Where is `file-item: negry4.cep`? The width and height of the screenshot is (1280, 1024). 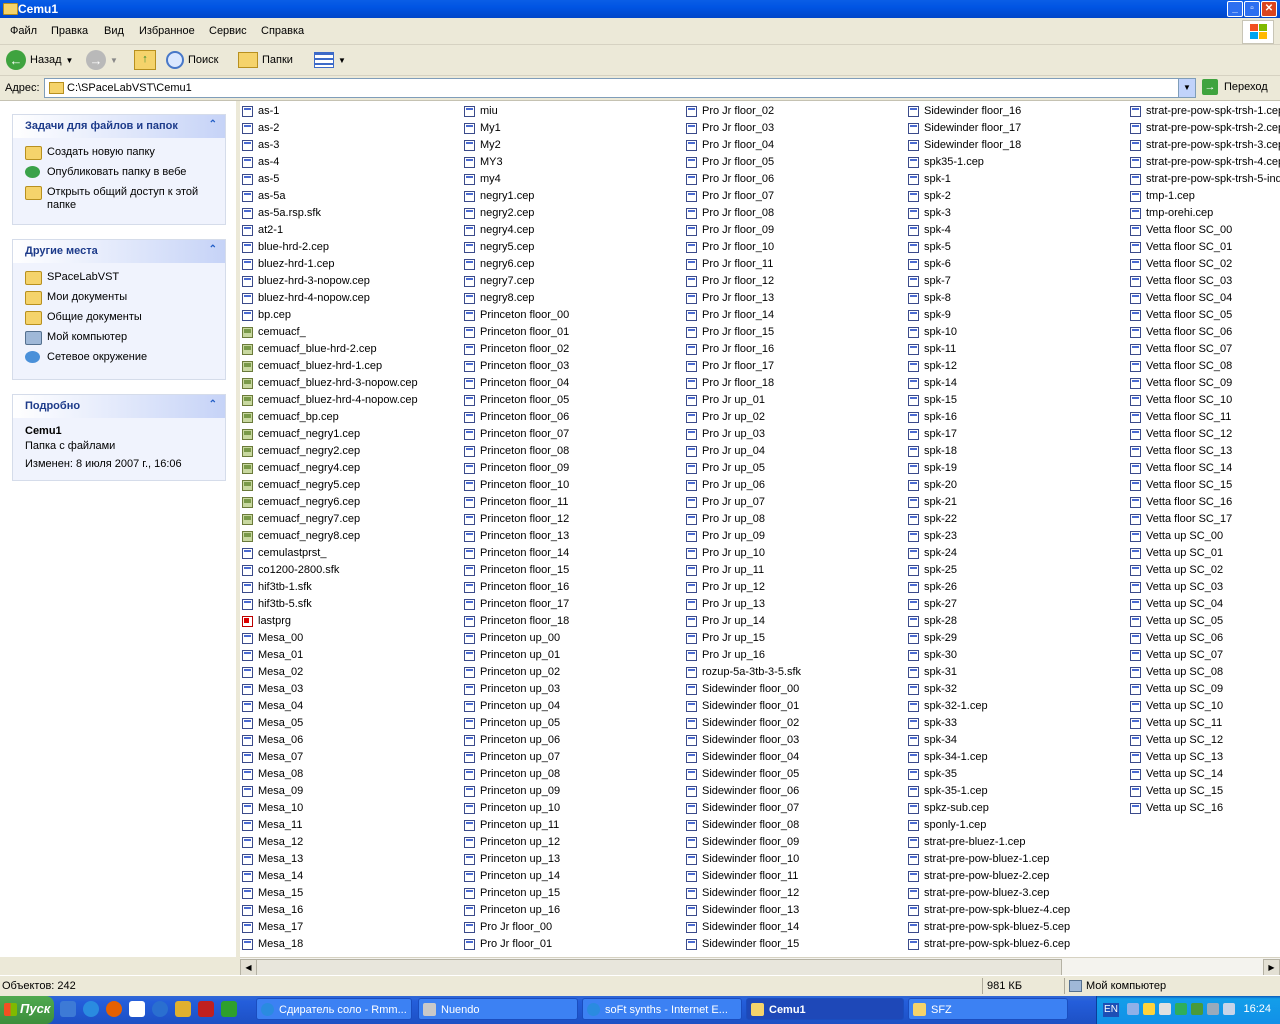 file-item: negry4.cep is located at coordinates (515, 230).